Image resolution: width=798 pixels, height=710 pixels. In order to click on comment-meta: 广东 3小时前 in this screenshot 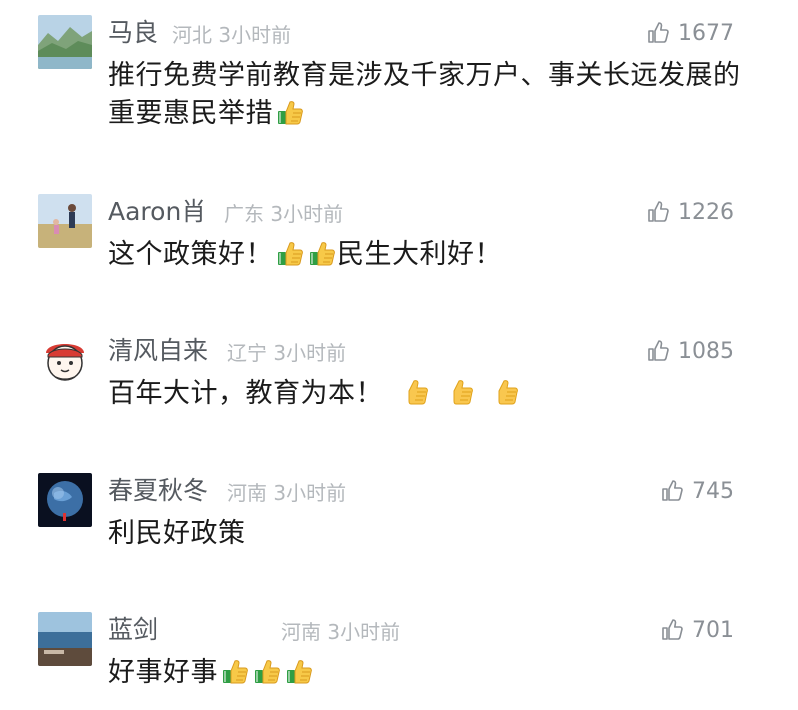, I will do `click(284, 214)`.